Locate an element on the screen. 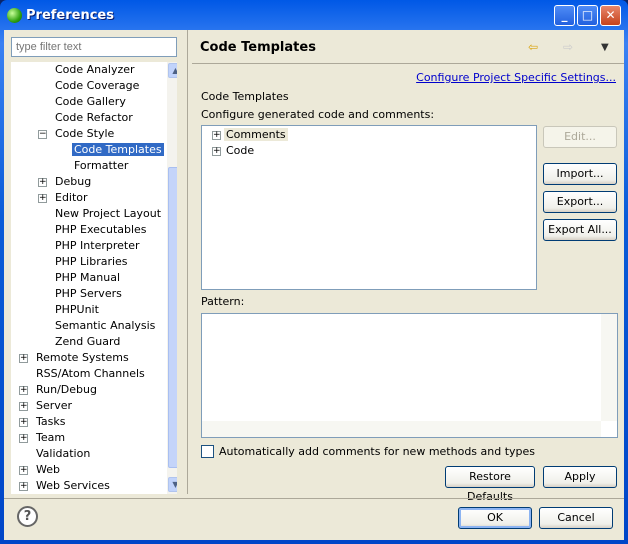  collapse-icon: − is located at coordinates (42, 134).